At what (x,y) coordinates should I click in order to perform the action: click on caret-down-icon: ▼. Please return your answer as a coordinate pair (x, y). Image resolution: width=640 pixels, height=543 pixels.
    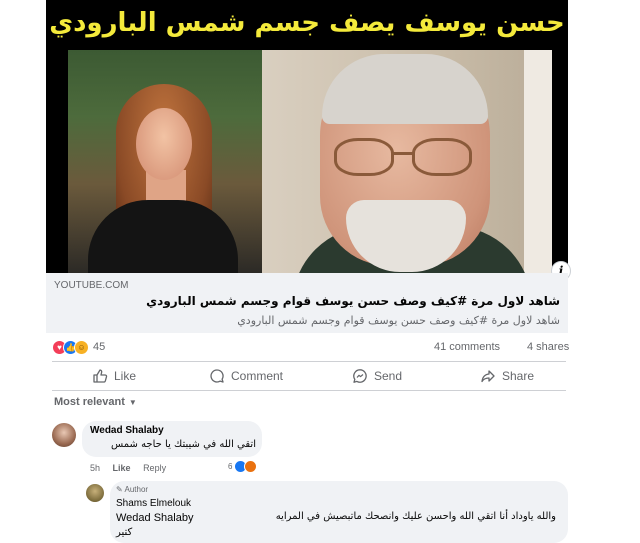
    Looking at the image, I should click on (132, 402).